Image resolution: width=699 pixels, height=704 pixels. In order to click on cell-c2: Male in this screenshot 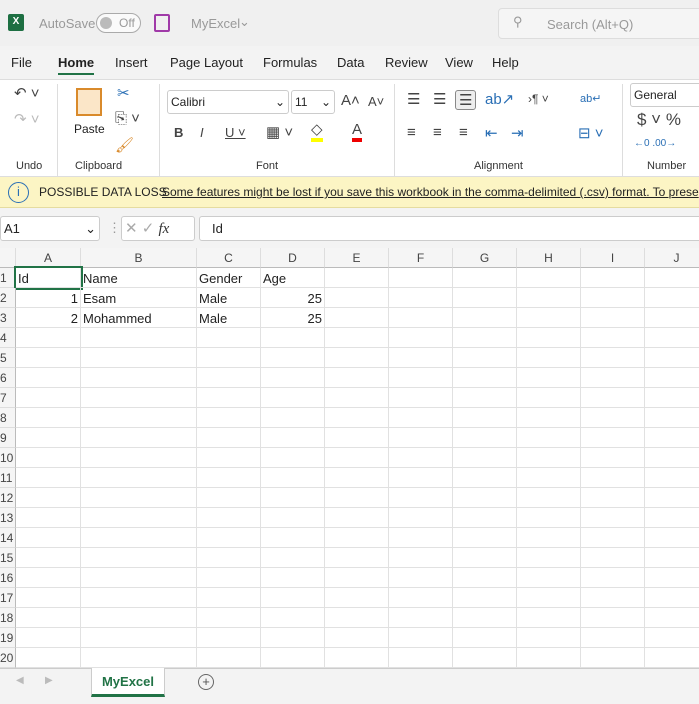, I will do `click(229, 298)`.